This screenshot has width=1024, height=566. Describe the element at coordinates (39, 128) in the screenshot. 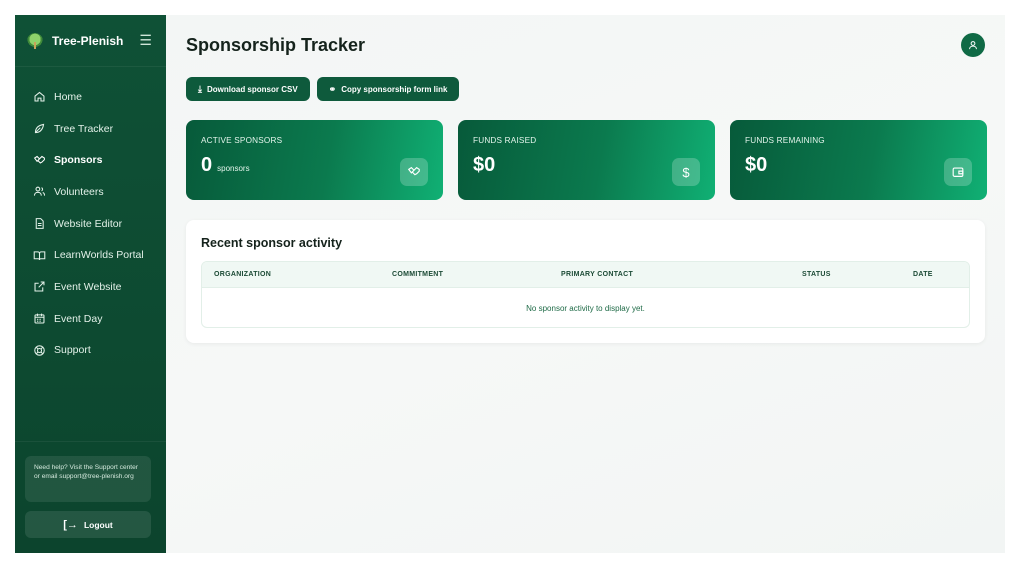

I see `leaf-icon` at that location.